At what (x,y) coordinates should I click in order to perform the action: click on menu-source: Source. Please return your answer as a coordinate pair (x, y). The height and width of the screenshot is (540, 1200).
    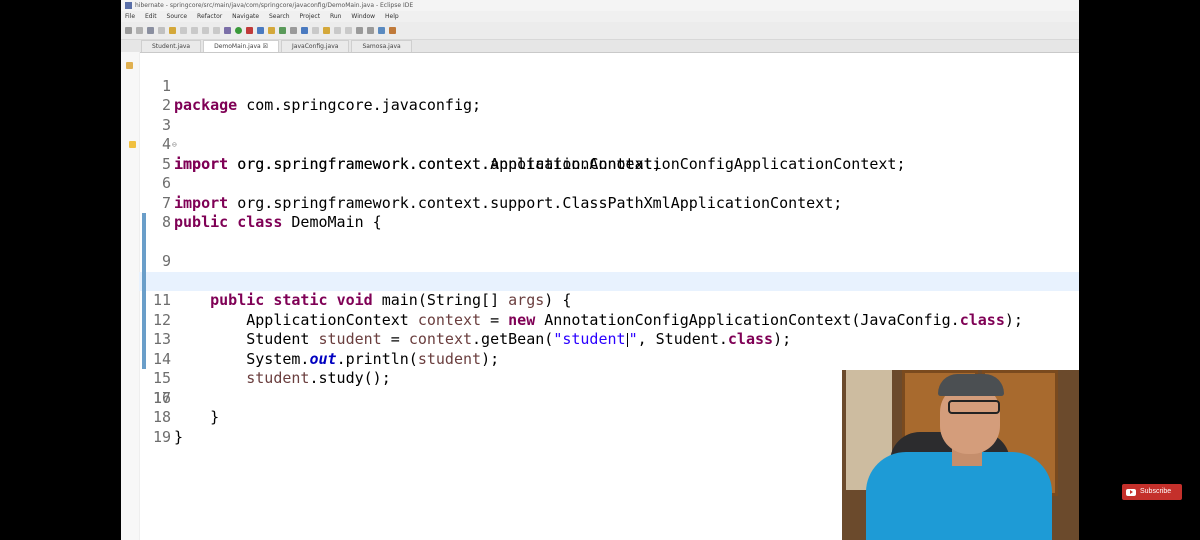
    Looking at the image, I should click on (177, 16).